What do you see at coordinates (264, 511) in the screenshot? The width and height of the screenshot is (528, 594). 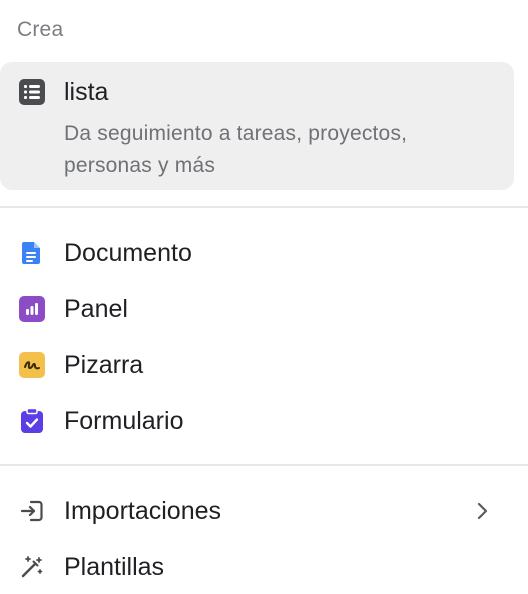 I see `imports-item: Importaciones` at bounding box center [264, 511].